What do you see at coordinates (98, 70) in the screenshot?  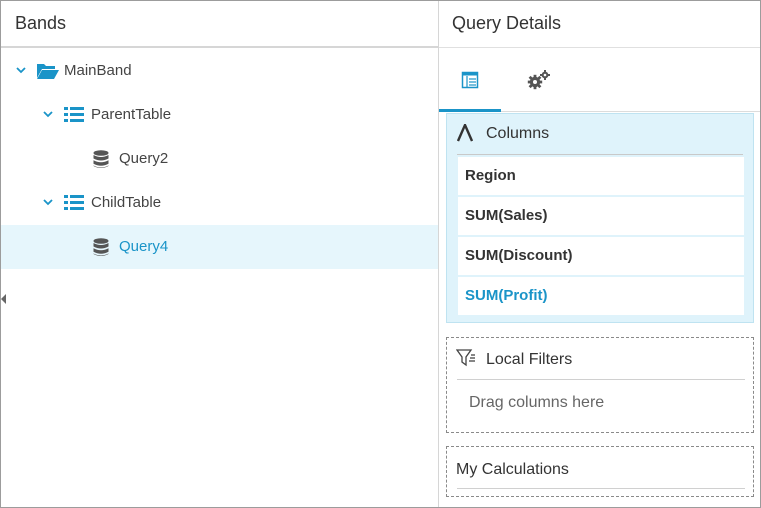 I see `tree-item-label: MainBand` at bounding box center [98, 70].